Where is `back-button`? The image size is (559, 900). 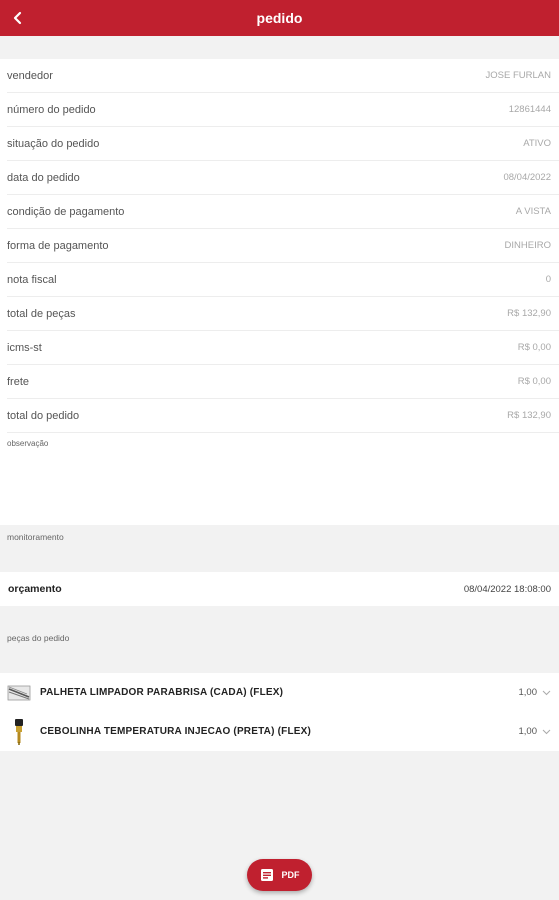 back-button is located at coordinates (18, 18).